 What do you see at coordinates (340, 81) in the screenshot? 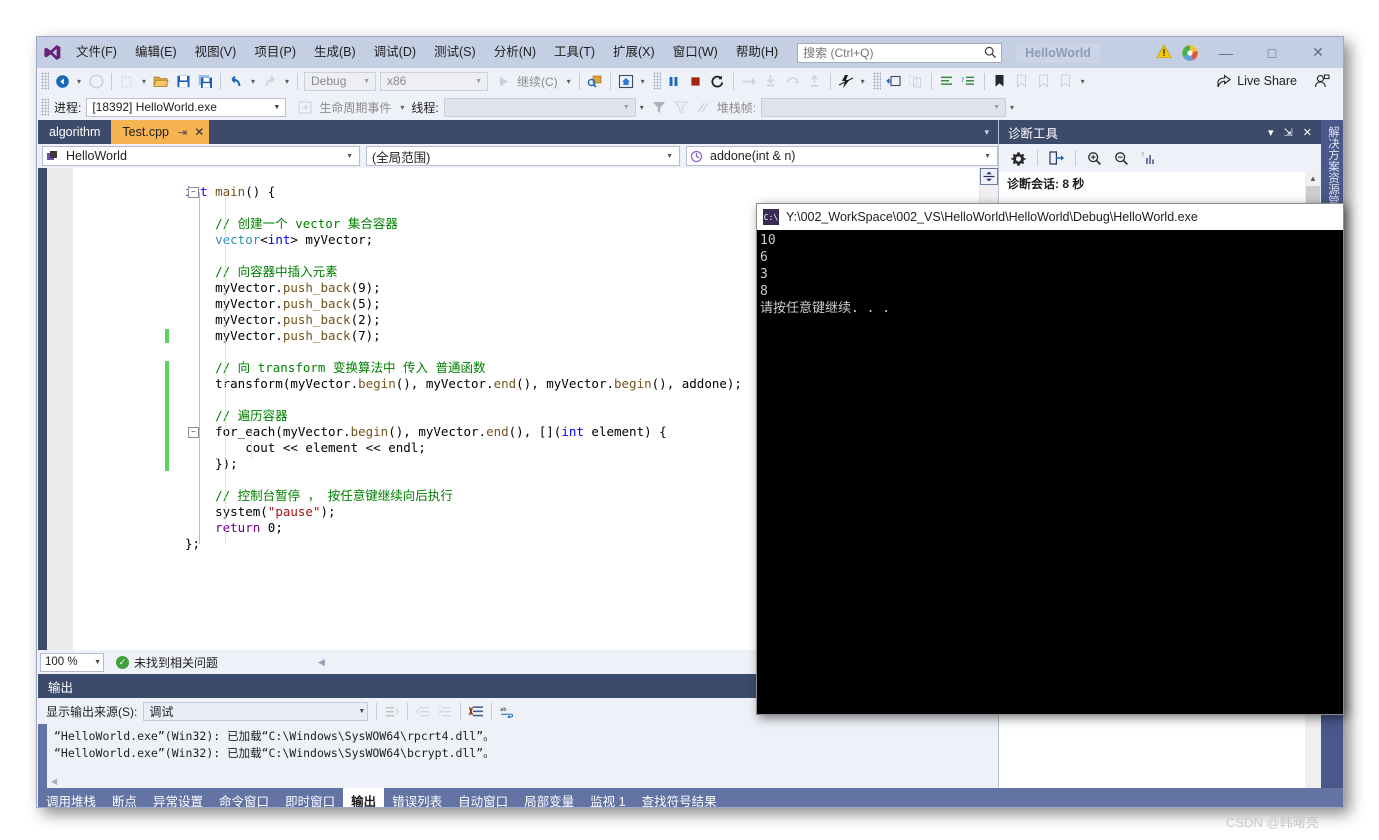
I see `solution-configuration-select: Debug ▼` at bounding box center [340, 81].